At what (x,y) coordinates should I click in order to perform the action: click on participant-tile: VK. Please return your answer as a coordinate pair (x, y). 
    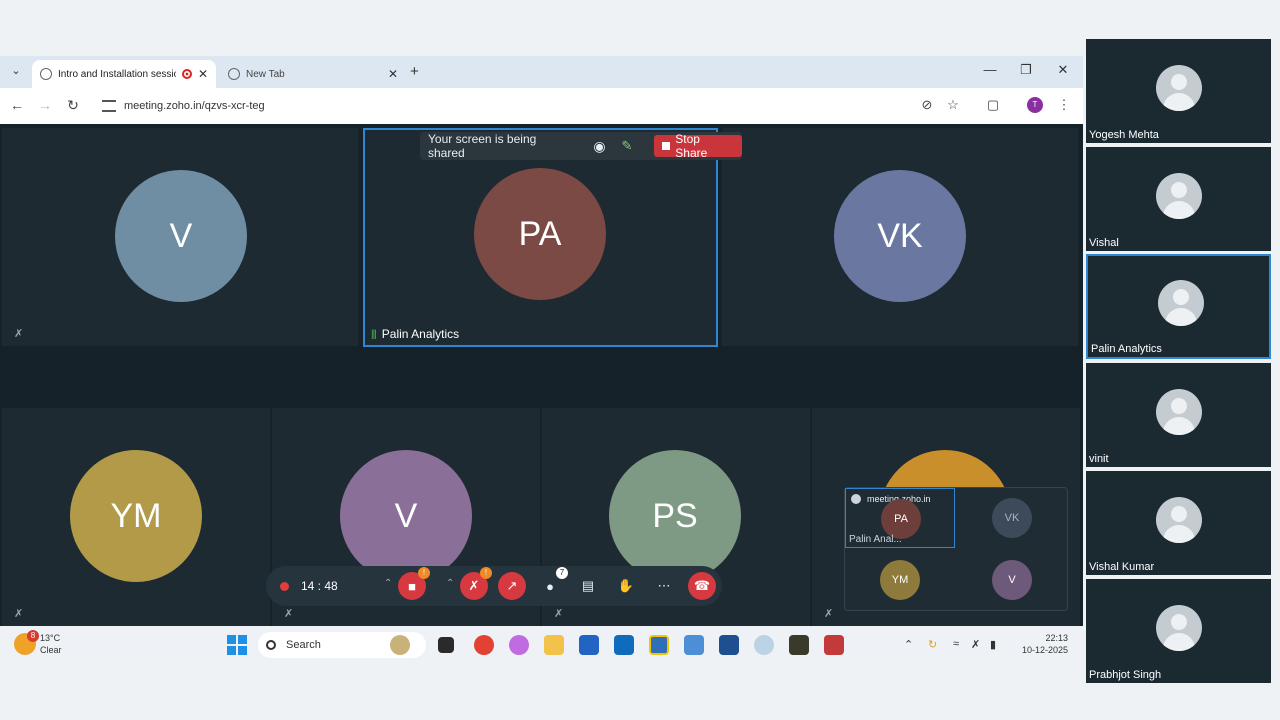
    Looking at the image, I should click on (900, 237).